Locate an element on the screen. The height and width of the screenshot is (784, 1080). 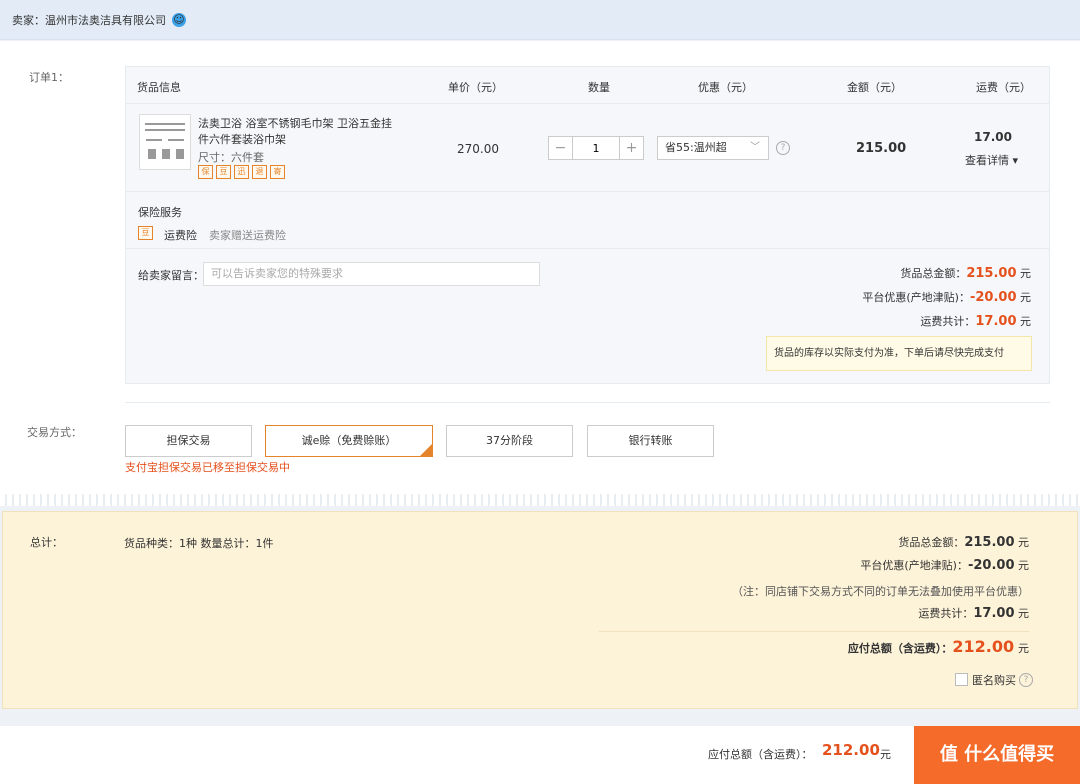
footer-bar: 应付总额（含运费）： 212.00 元 值 什么值得买 is located at coordinates (540, 755).